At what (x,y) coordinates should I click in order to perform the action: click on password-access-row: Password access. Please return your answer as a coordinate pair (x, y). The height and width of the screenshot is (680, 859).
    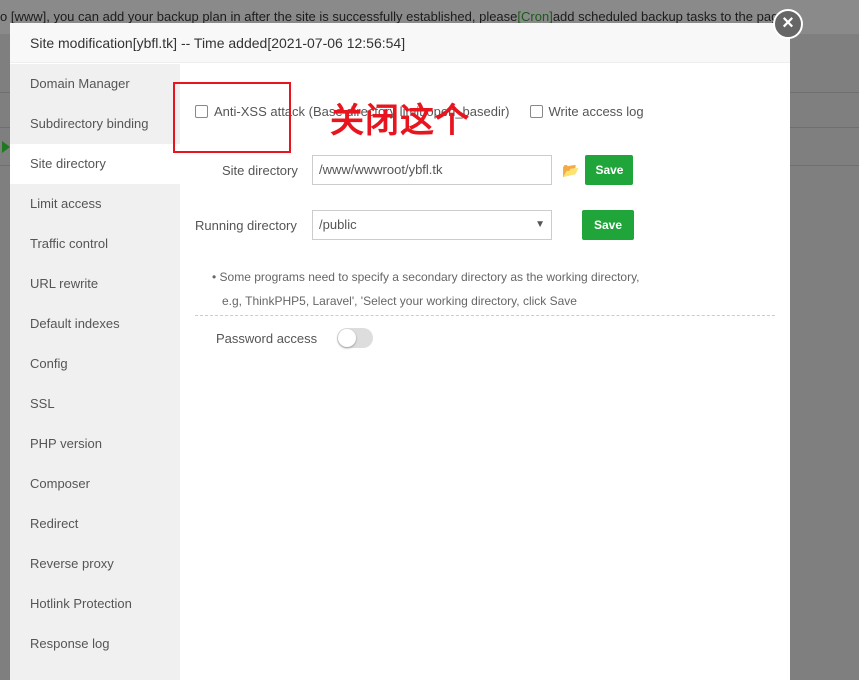
    Looking at the image, I should click on (295, 338).